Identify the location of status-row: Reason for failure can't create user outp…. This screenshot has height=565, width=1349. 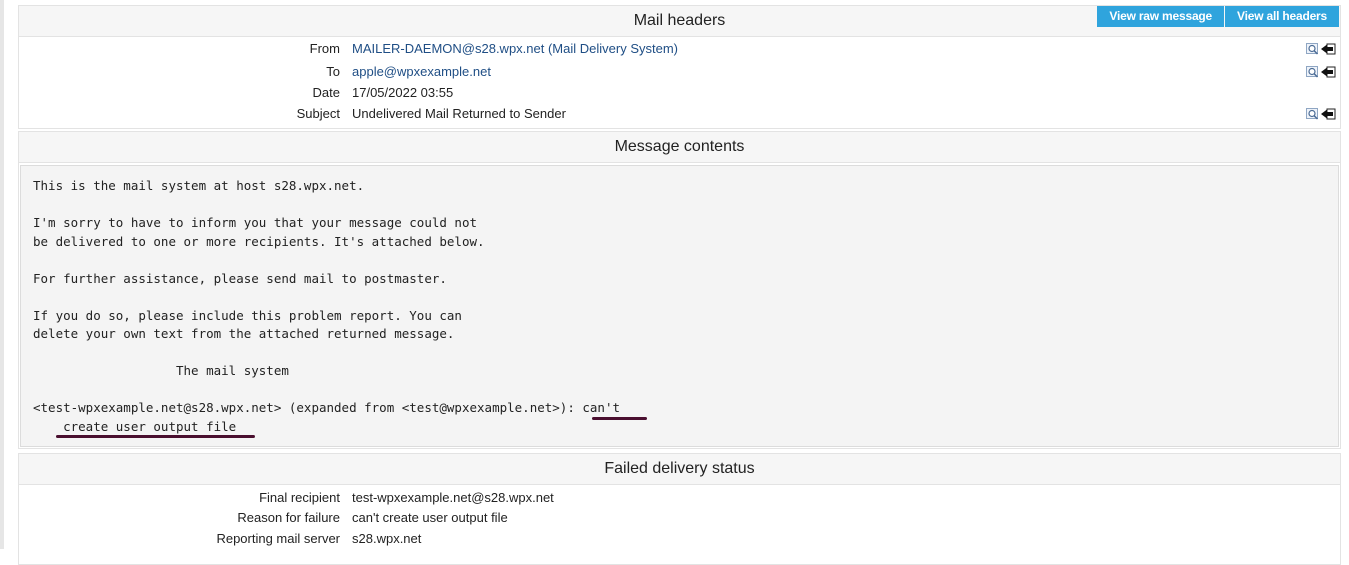
(679, 520).